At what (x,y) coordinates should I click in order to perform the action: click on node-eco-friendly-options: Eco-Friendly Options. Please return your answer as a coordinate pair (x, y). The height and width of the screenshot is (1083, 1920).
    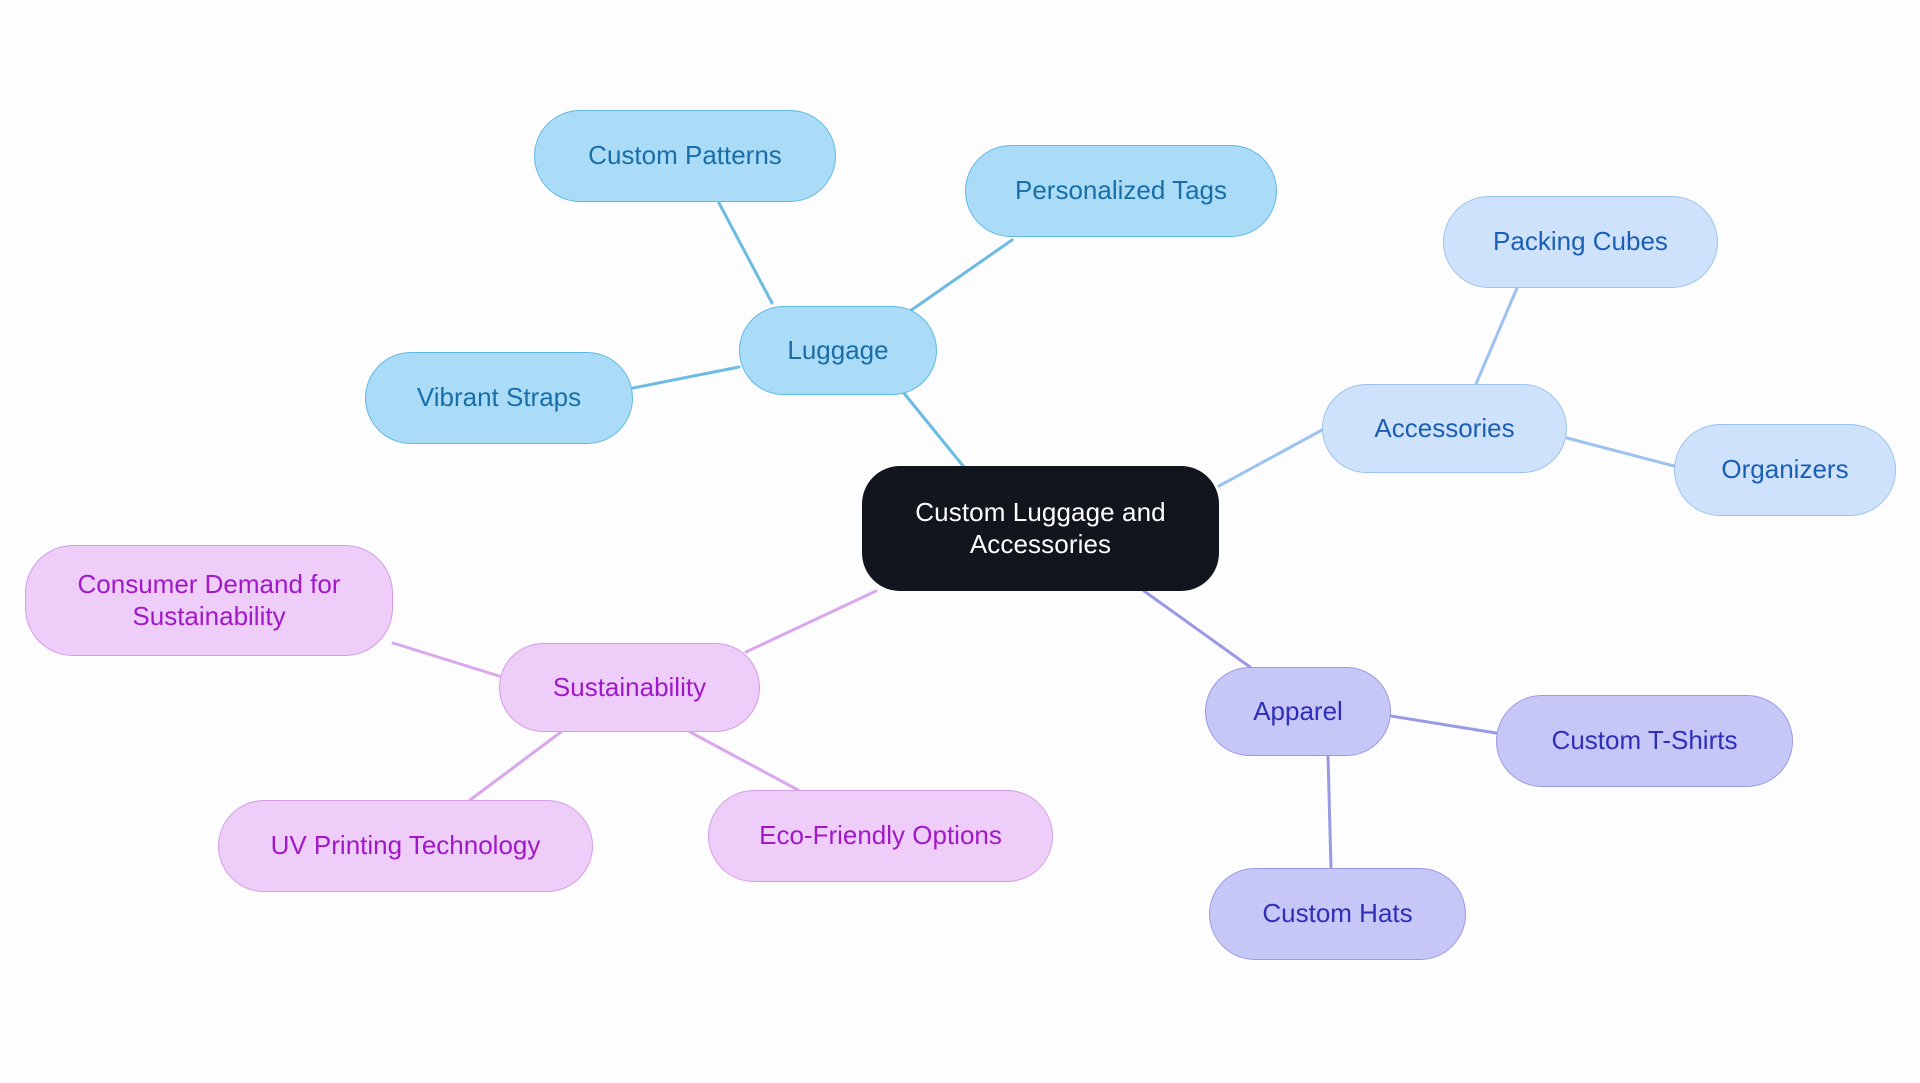
    Looking at the image, I should click on (880, 836).